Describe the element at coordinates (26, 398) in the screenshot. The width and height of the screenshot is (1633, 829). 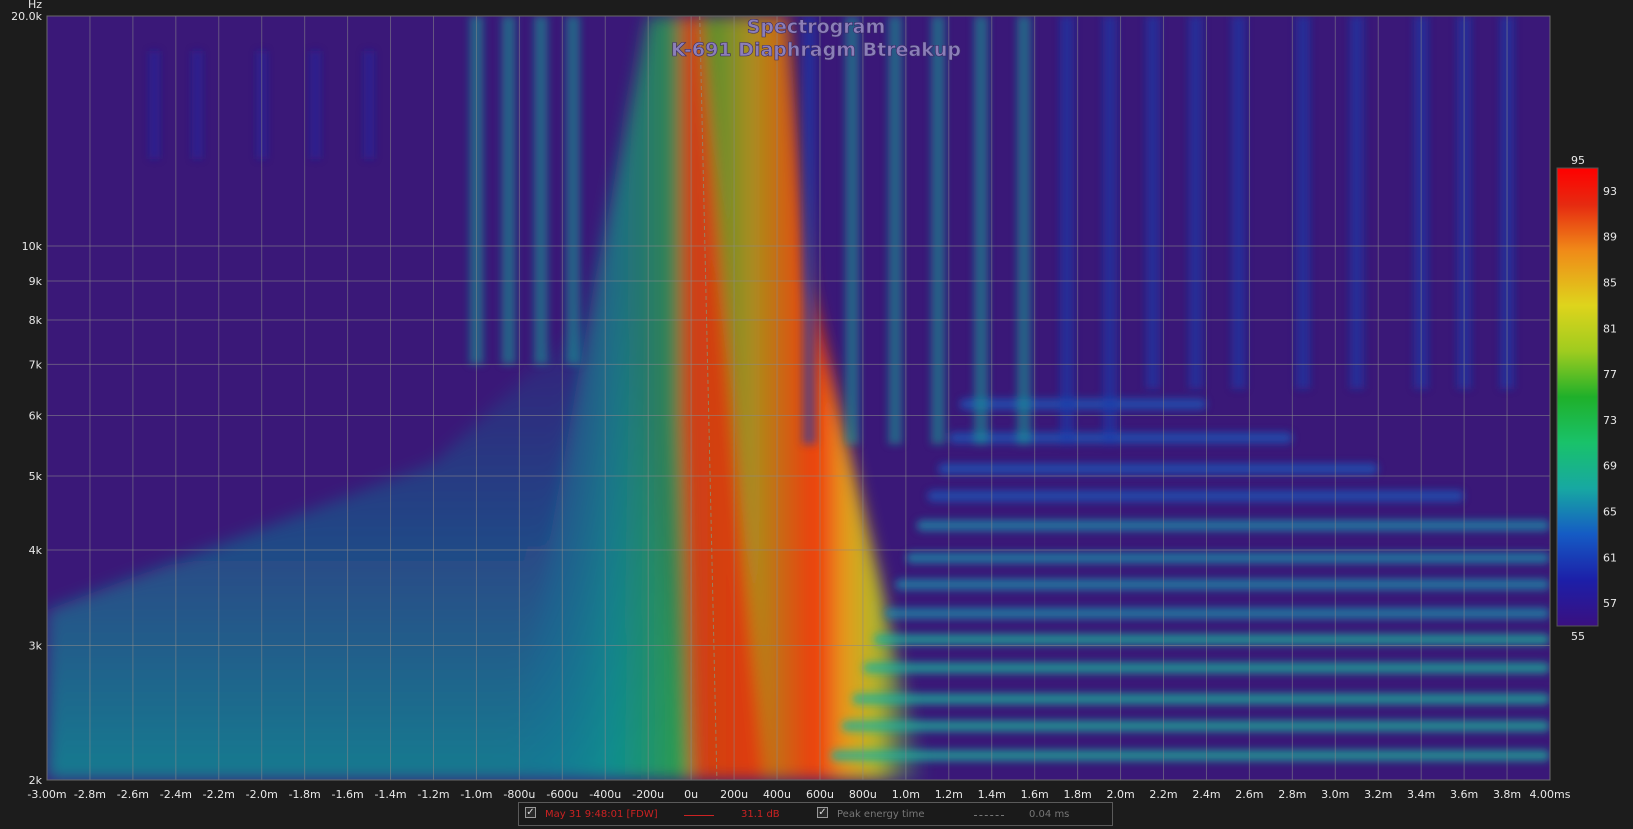
I see `y-axis-tick-labels: 2k 3k 4k 5k 6k 7k 8k 9k 10k 20.0k` at that location.